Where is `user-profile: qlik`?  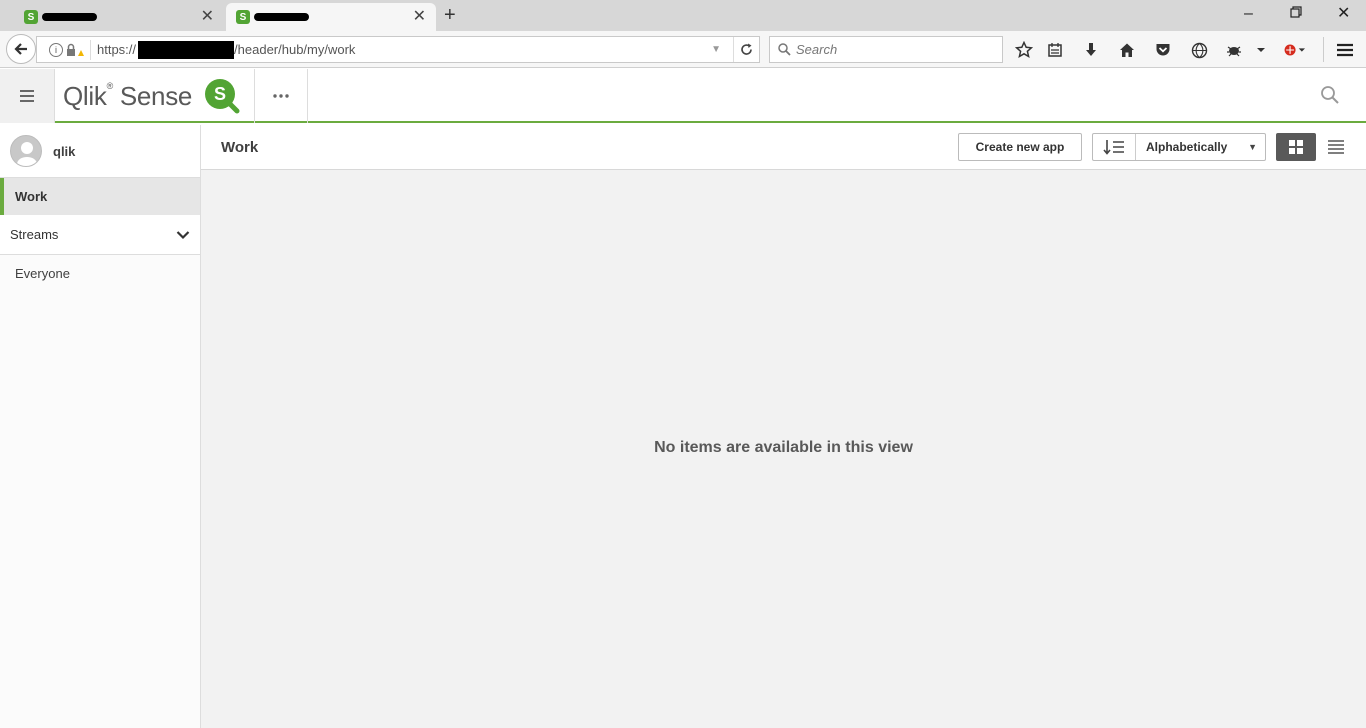
user-profile: qlik is located at coordinates (100, 151).